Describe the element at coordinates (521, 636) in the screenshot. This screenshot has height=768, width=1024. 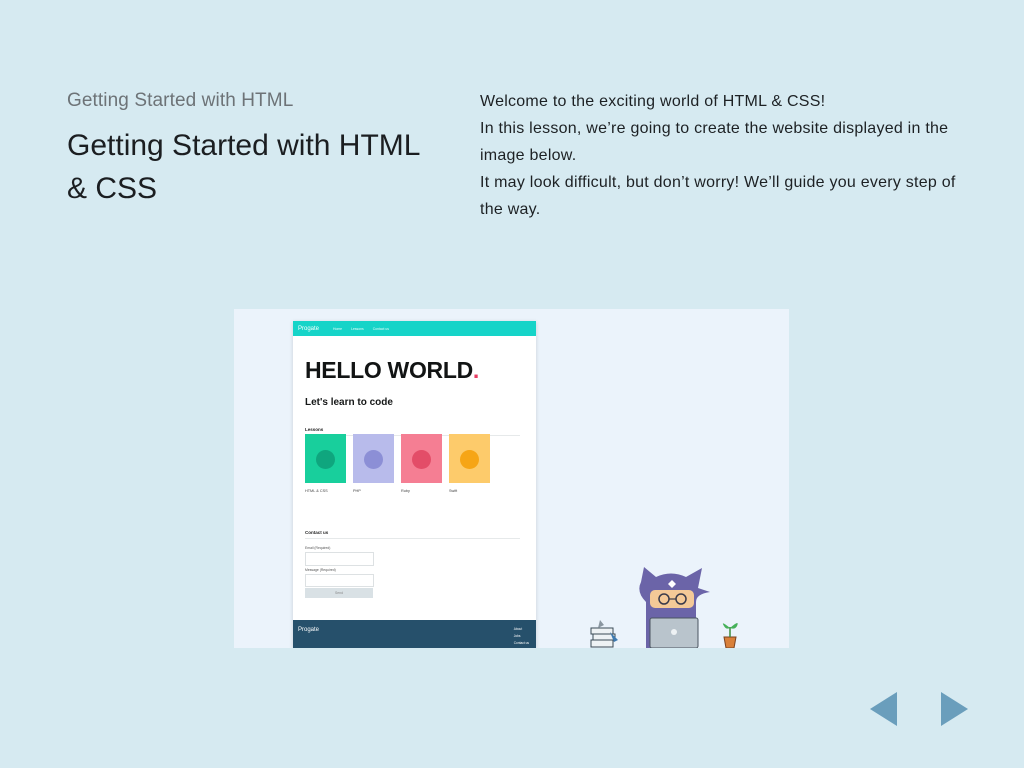
I see `preview-footer-links: About Jobs Contact us` at that location.